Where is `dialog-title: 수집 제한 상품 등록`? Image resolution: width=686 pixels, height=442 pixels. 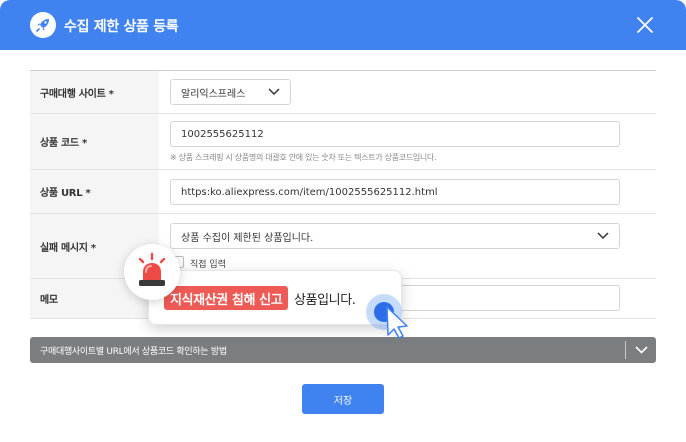 dialog-title: 수집 제한 상품 등록 is located at coordinates (121, 27).